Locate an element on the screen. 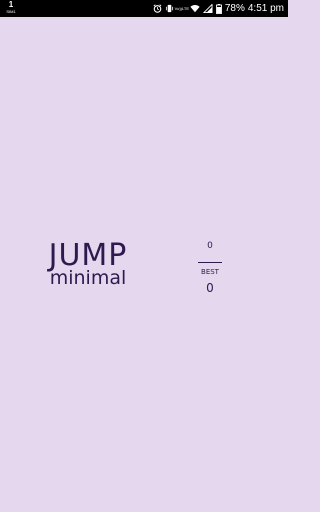  volte-indicator: Vo)) LTE is located at coordinates (182, 8).